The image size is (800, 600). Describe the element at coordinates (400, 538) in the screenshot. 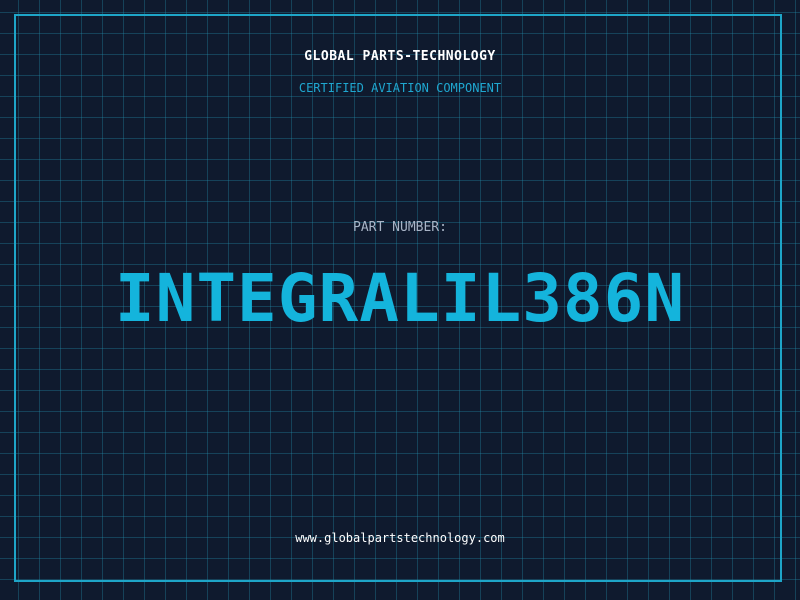

I see `website-link: www.globalpartstechnology.com` at that location.